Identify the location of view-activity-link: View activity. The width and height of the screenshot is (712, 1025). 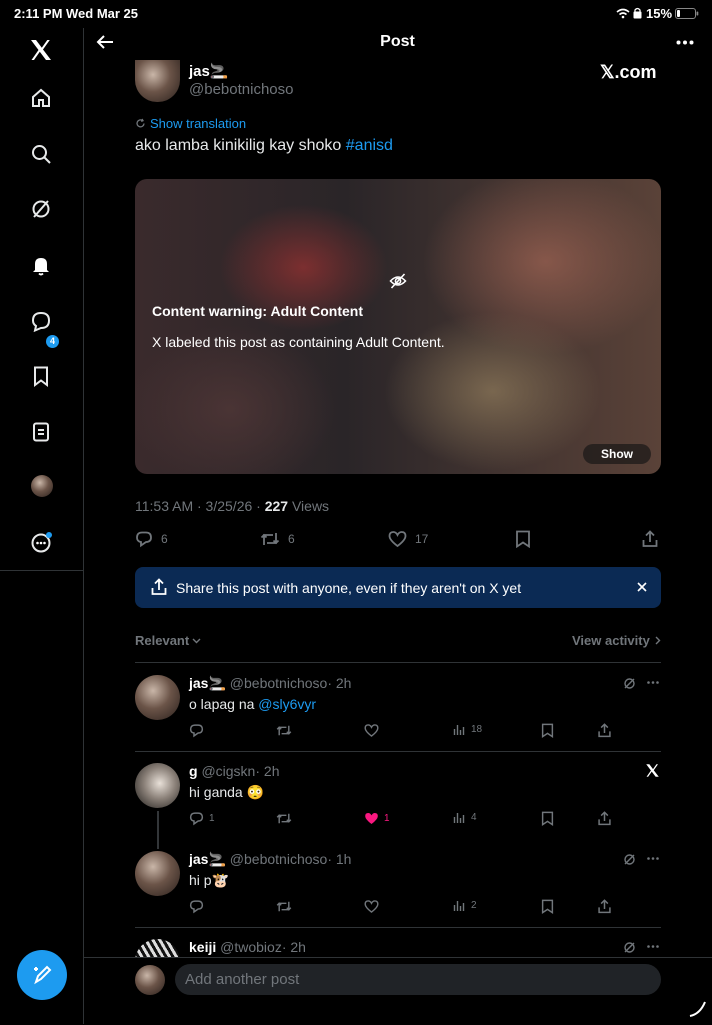
(616, 640).